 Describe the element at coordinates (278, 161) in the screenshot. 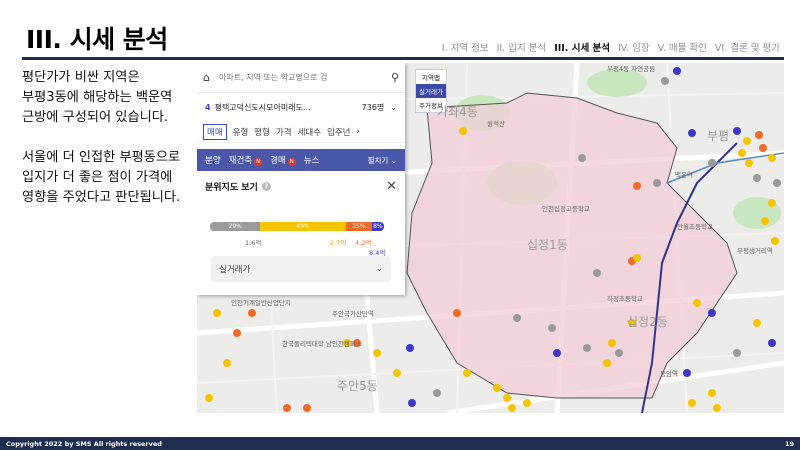

I see `filter-auction-label: 경매` at that location.